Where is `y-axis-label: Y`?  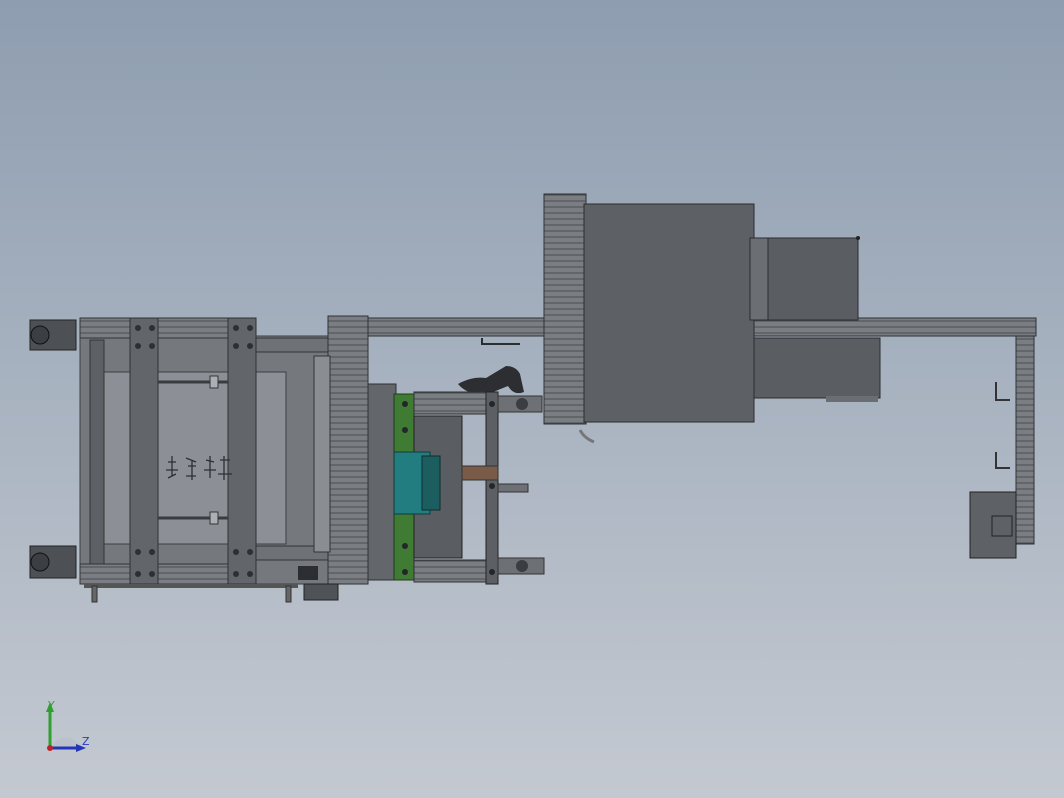 y-axis-label: Y is located at coordinates (51, 705).